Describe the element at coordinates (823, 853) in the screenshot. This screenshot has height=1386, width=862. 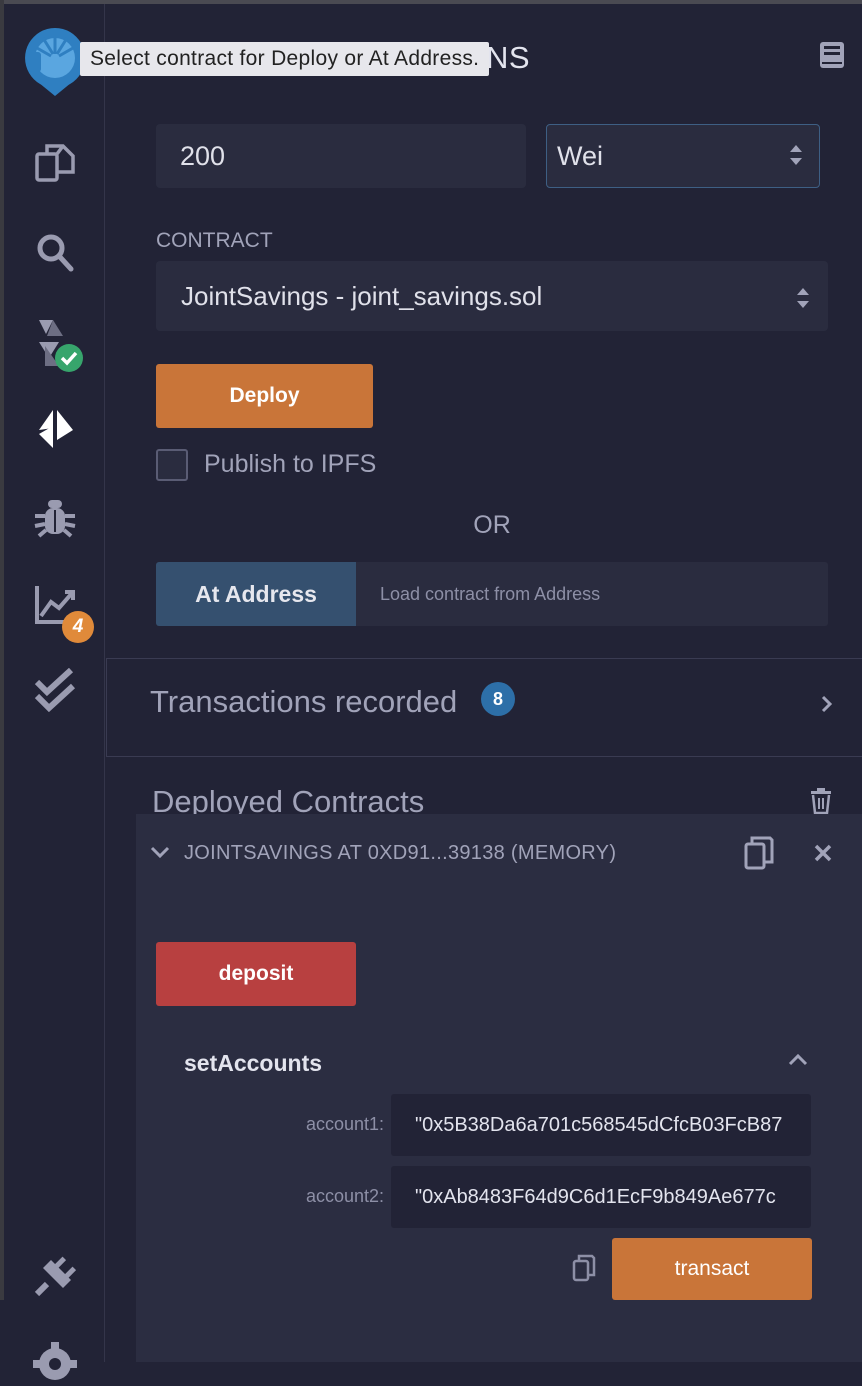
I see `close-icon` at that location.